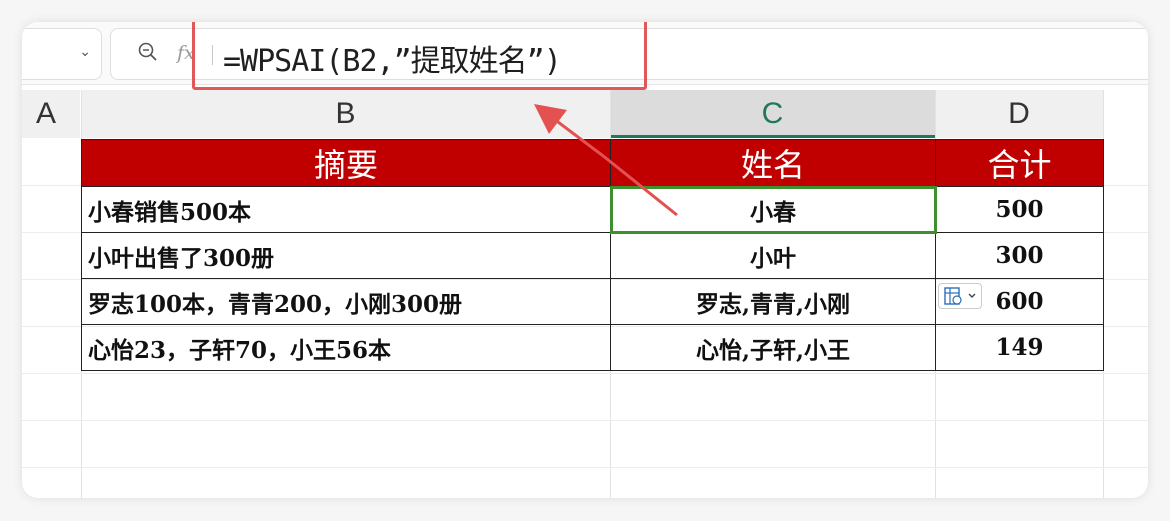 The width and height of the screenshot is (1170, 521). Describe the element at coordinates (1019, 163) in the screenshot. I see `header-cell-total: 合计` at that location.